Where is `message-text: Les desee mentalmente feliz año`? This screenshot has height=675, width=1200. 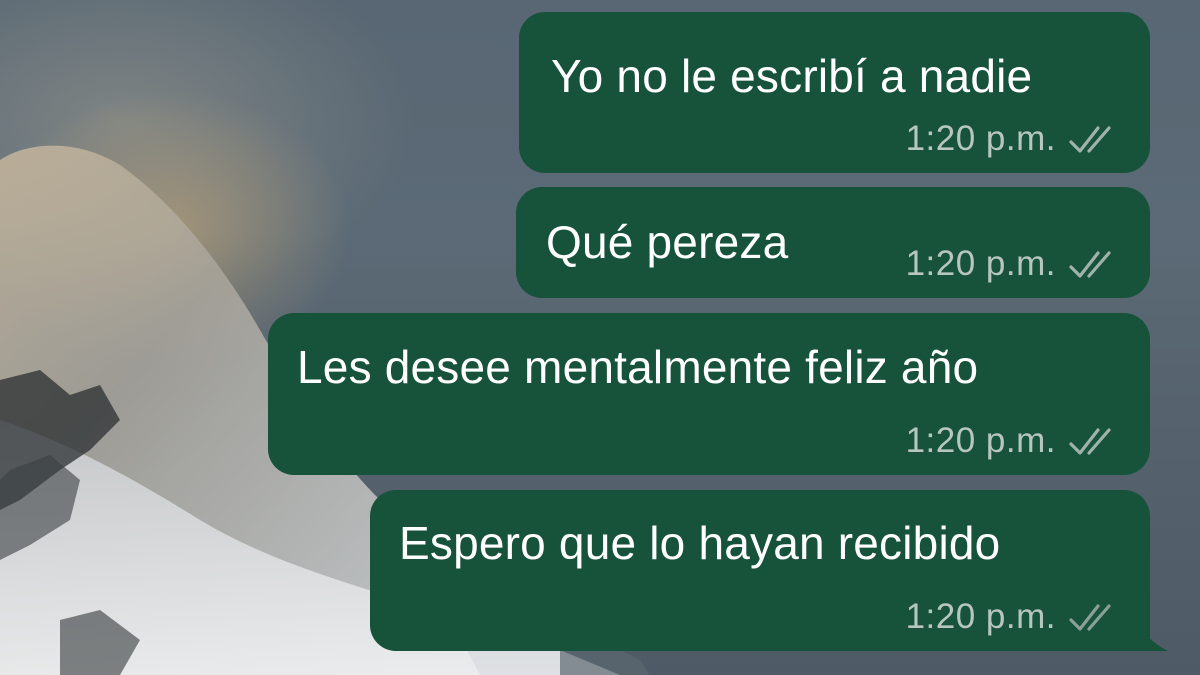 message-text: Les desee mentalmente feliz año is located at coordinates (638, 367).